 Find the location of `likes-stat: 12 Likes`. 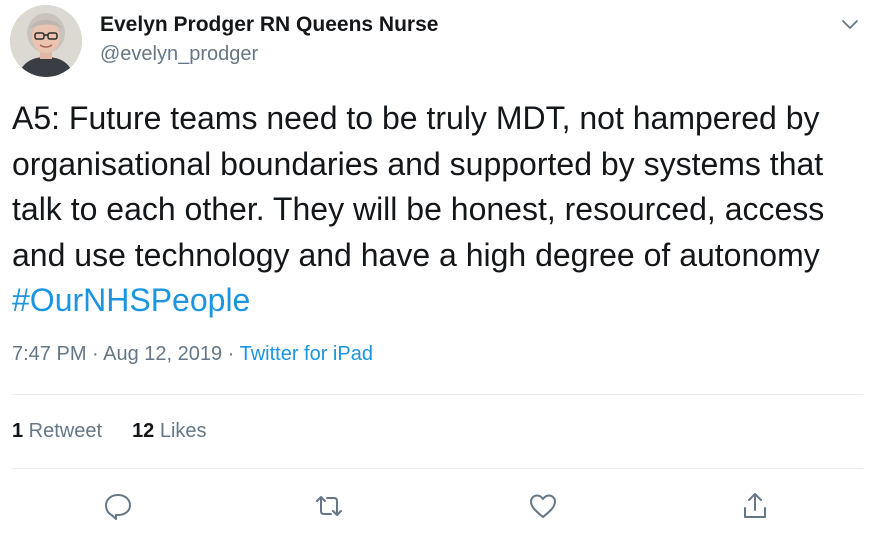

likes-stat: 12 Likes is located at coordinates (169, 431).